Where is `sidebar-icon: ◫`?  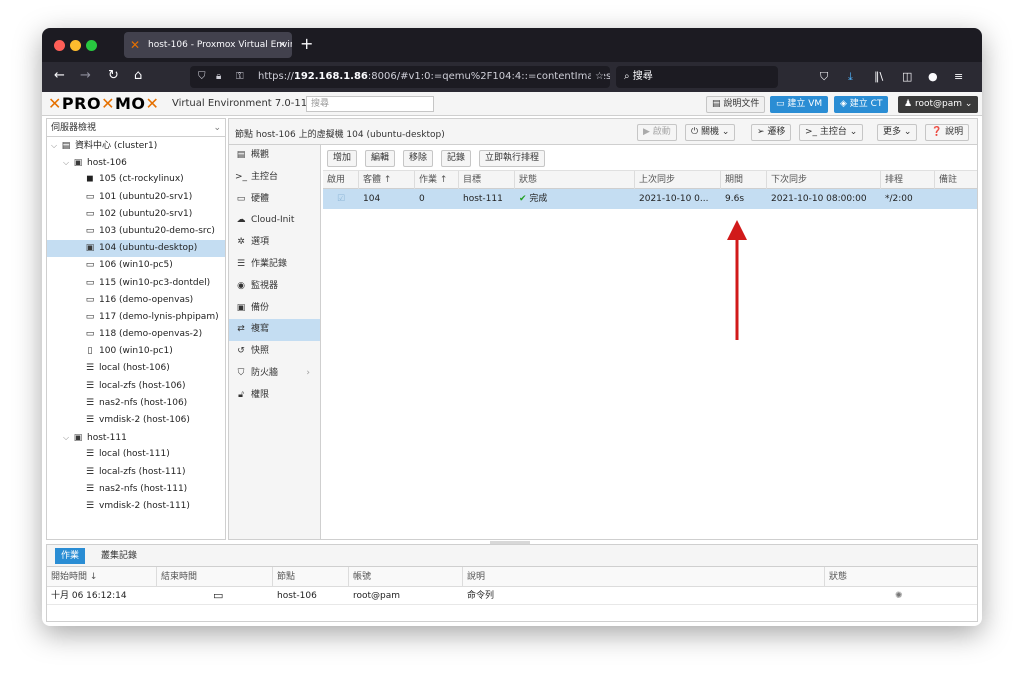 sidebar-icon: ◫ is located at coordinates (907, 76).